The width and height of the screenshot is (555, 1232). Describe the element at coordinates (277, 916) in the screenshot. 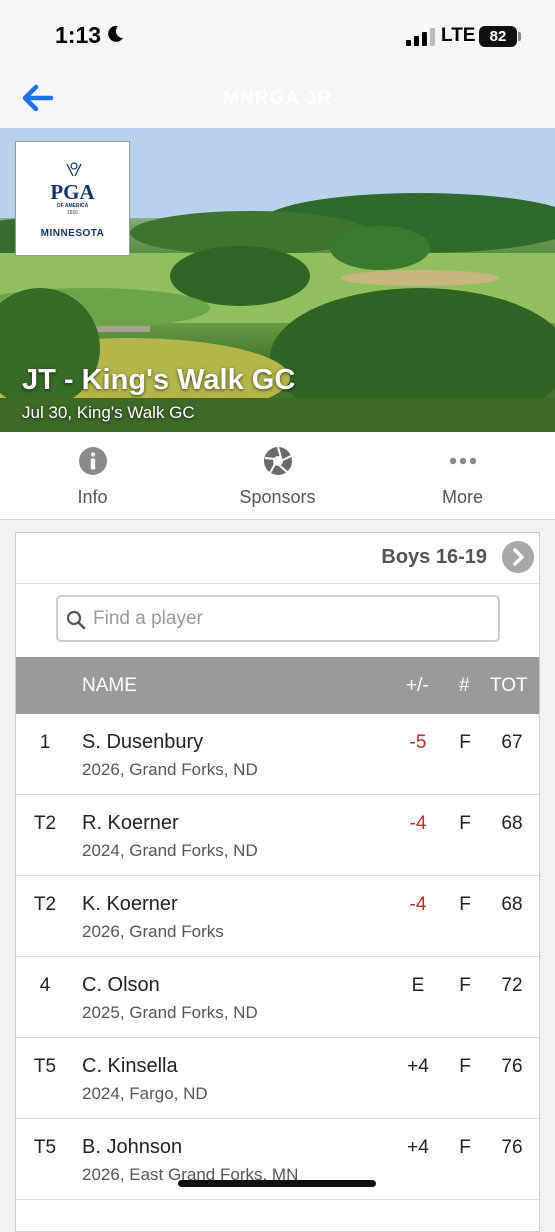

I see `table-row: T2 K. Koerner 2026, Grand Forks -4 F 68` at that location.